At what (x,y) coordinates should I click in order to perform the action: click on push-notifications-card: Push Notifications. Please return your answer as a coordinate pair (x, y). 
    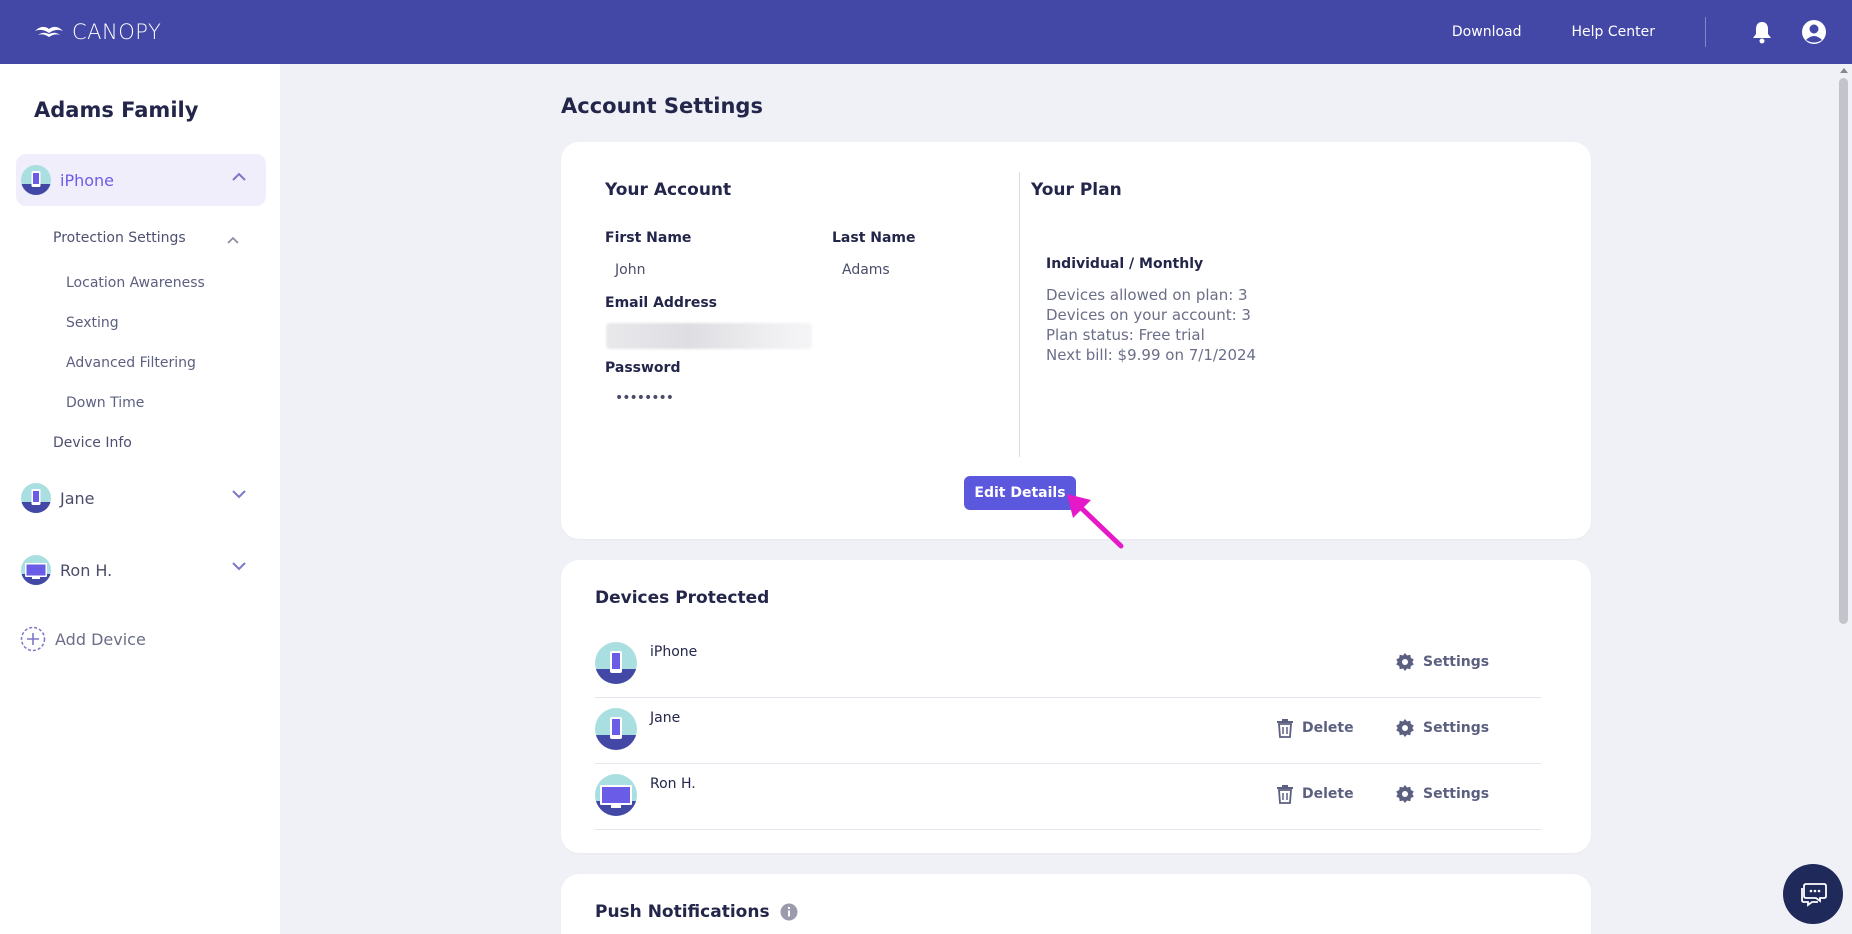
    Looking at the image, I should click on (1076, 904).